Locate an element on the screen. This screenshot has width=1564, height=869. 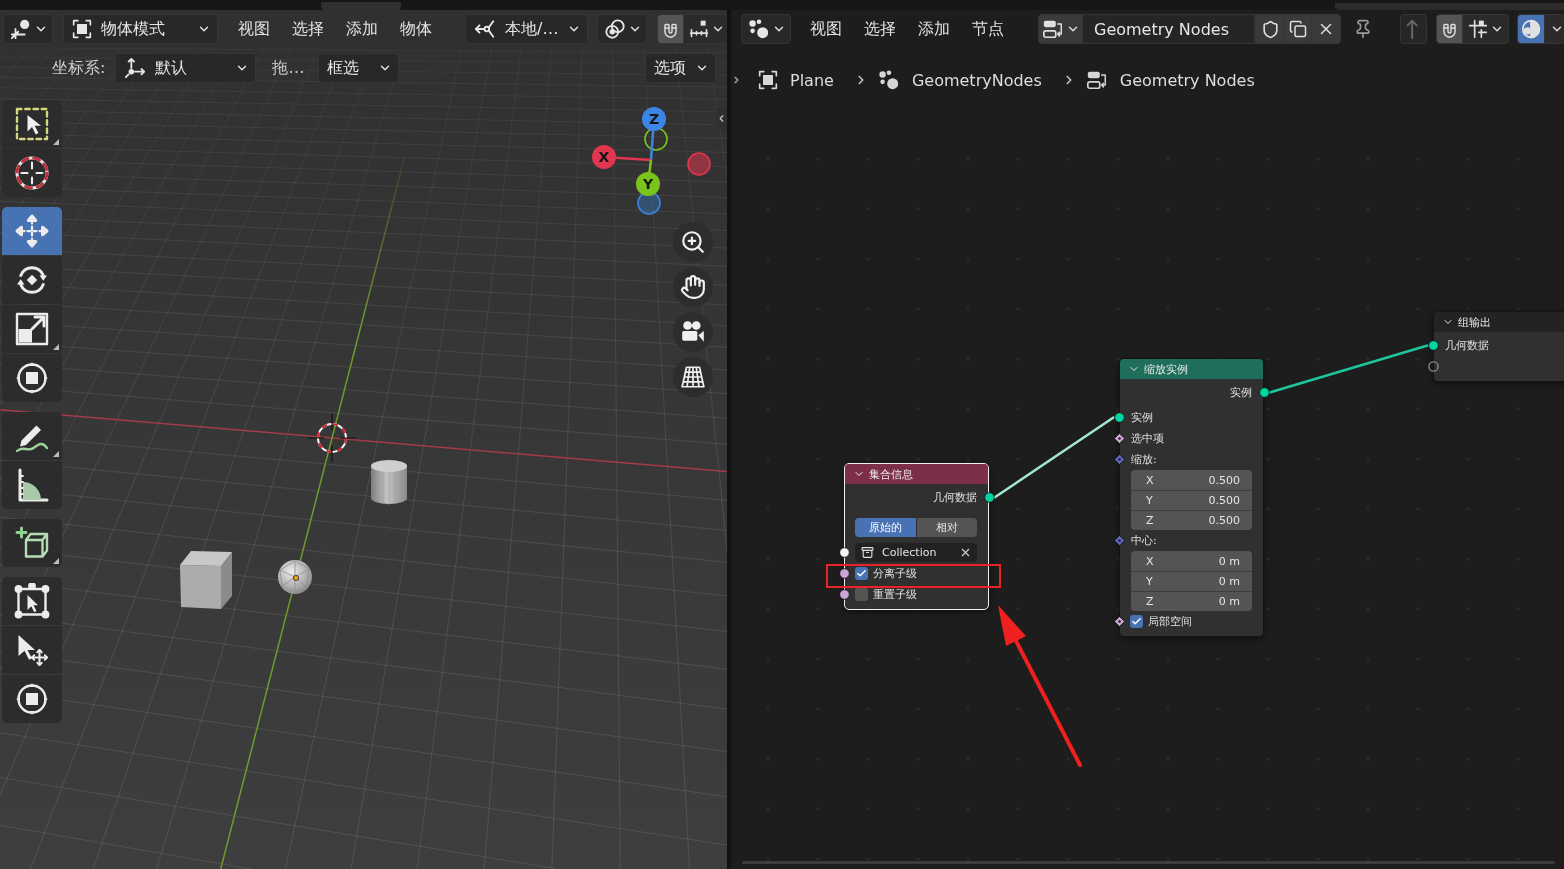
node-group-browse-button is located at coordinates (1060, 29).